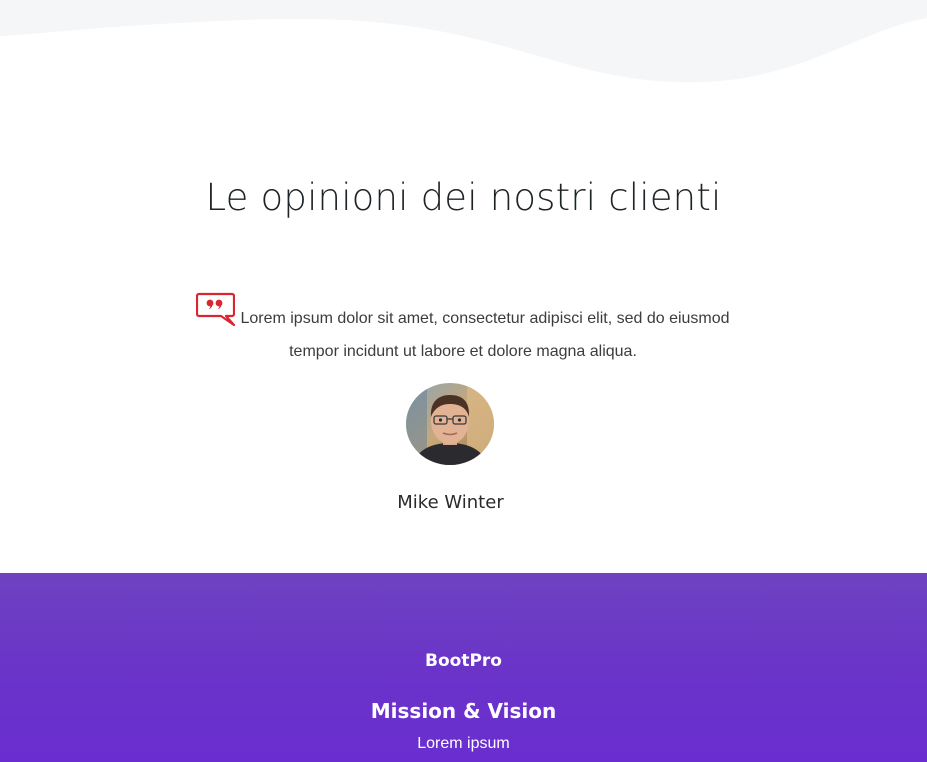 The width and height of the screenshot is (927, 762). What do you see at coordinates (215, 309) in the screenshot?
I see `speech-bubble-quote-icon` at bounding box center [215, 309].